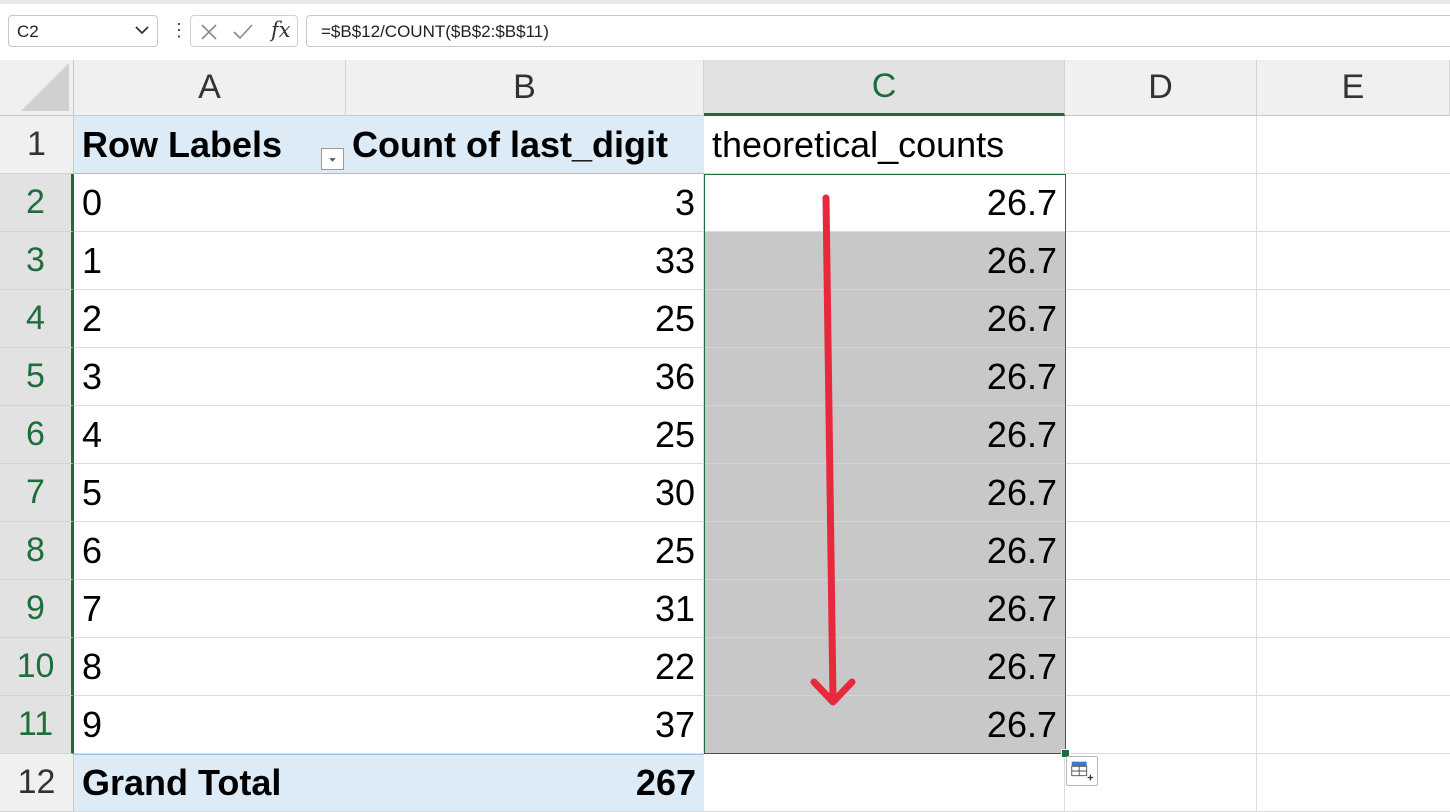  I want to click on cell-e10, so click(1353, 667).